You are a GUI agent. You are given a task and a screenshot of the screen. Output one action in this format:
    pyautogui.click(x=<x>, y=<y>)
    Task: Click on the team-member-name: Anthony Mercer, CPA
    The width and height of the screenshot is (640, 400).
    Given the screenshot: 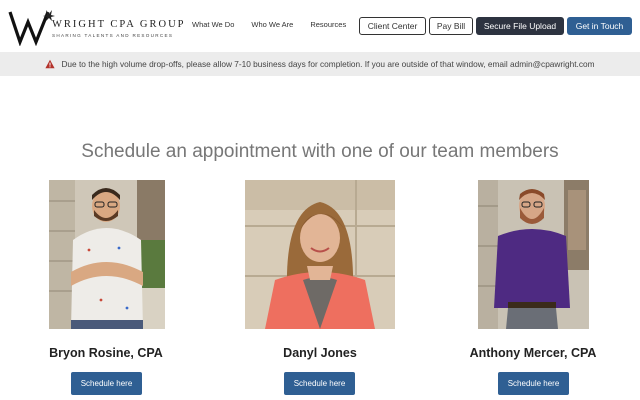 What is the action you would take?
    pyautogui.click(x=533, y=353)
    